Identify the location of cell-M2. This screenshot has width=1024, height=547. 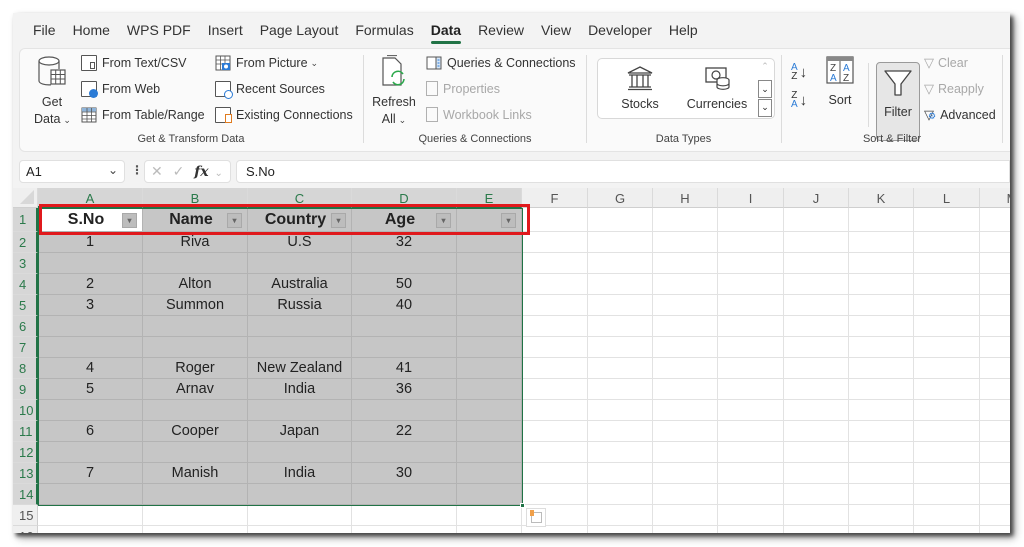
(995, 242).